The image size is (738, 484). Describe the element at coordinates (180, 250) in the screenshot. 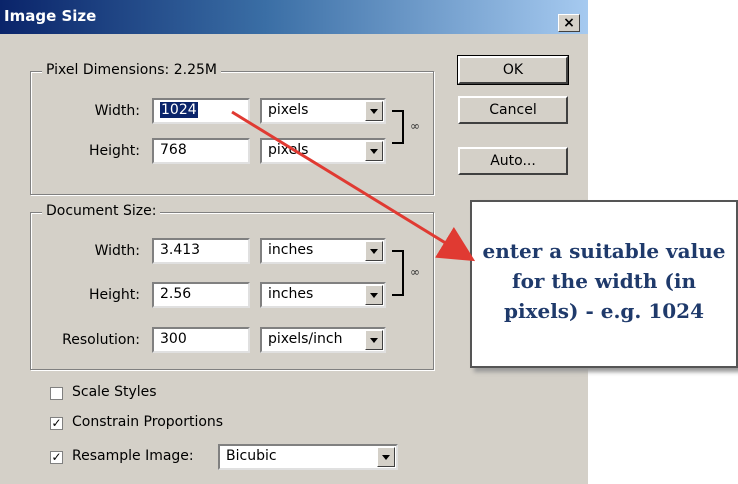

I see `doc-width-value: 3.413` at that location.